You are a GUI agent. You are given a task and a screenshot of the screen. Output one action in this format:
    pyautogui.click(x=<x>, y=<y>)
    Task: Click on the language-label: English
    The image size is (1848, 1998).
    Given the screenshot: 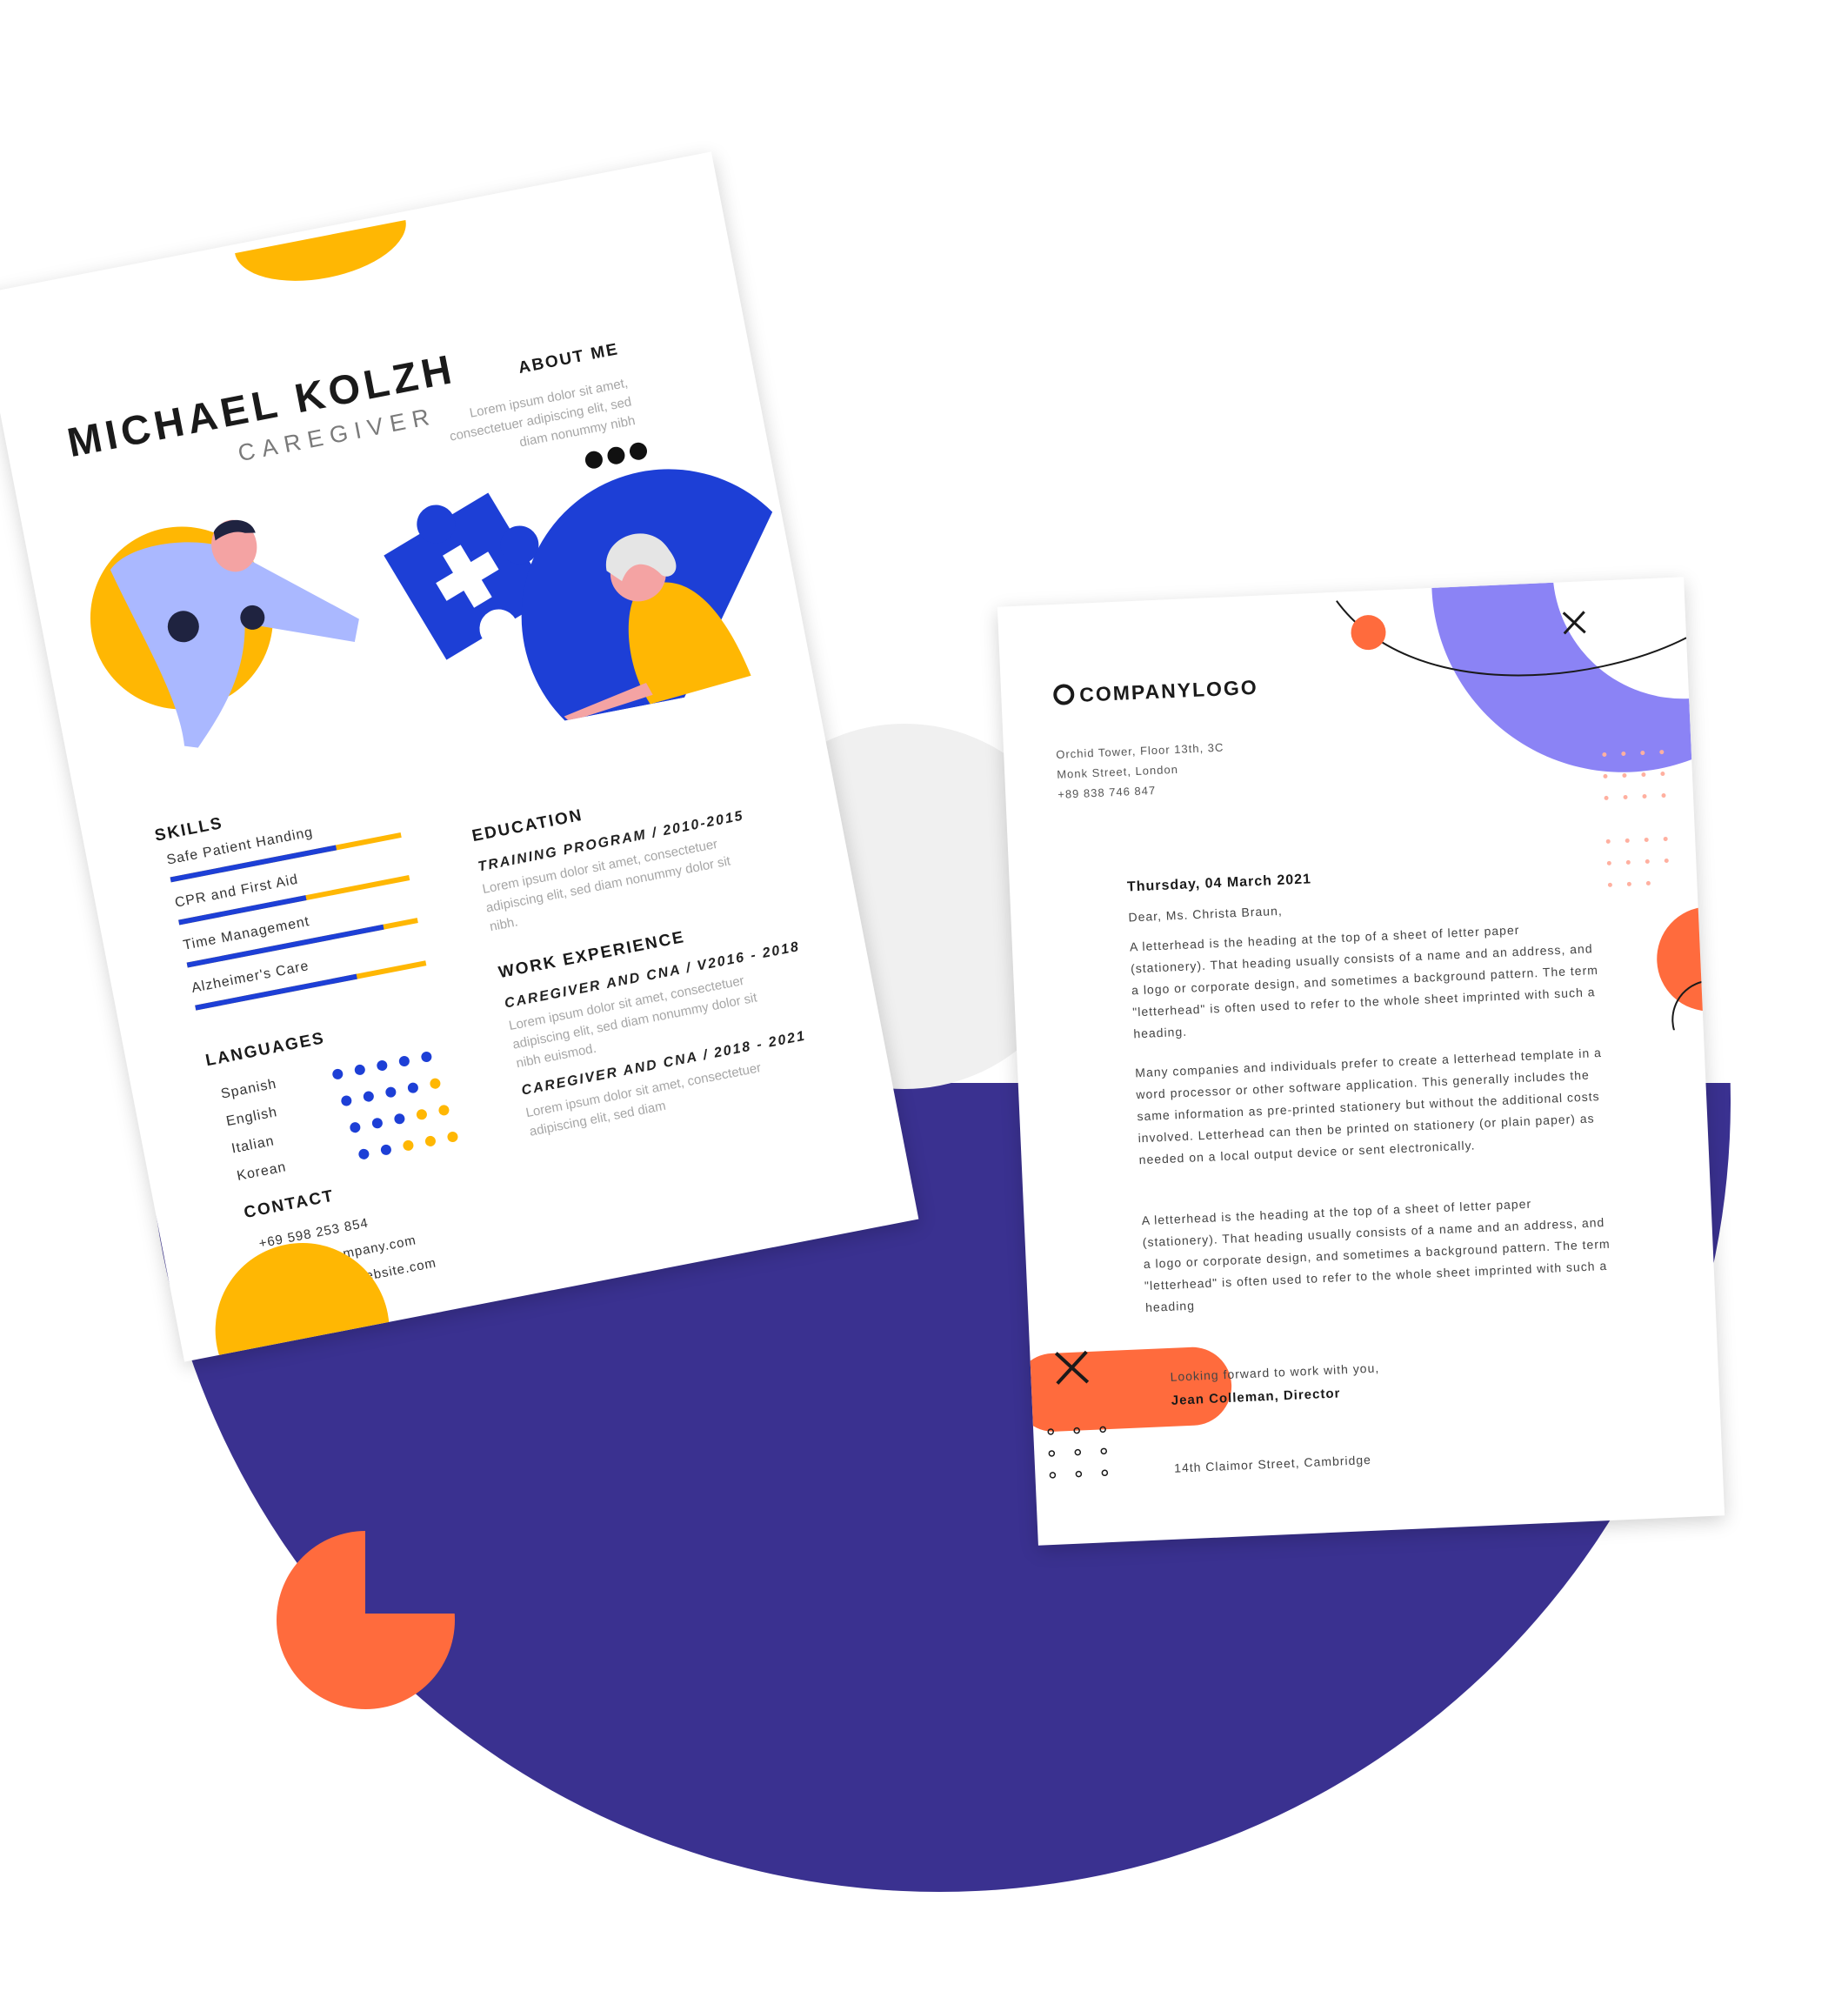 What is the action you would take?
    pyautogui.click(x=252, y=1117)
    